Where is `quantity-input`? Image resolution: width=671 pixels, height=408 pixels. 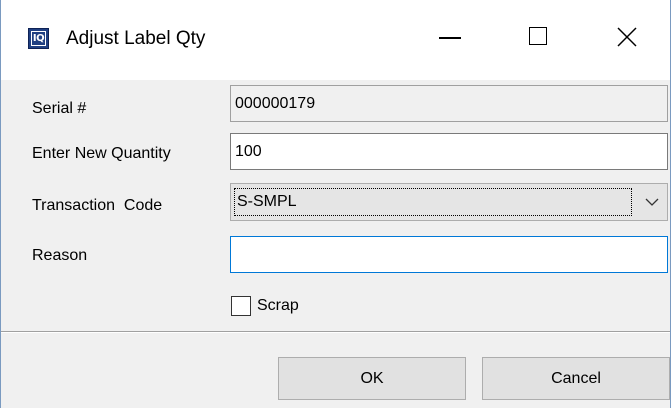 quantity-input is located at coordinates (449, 151).